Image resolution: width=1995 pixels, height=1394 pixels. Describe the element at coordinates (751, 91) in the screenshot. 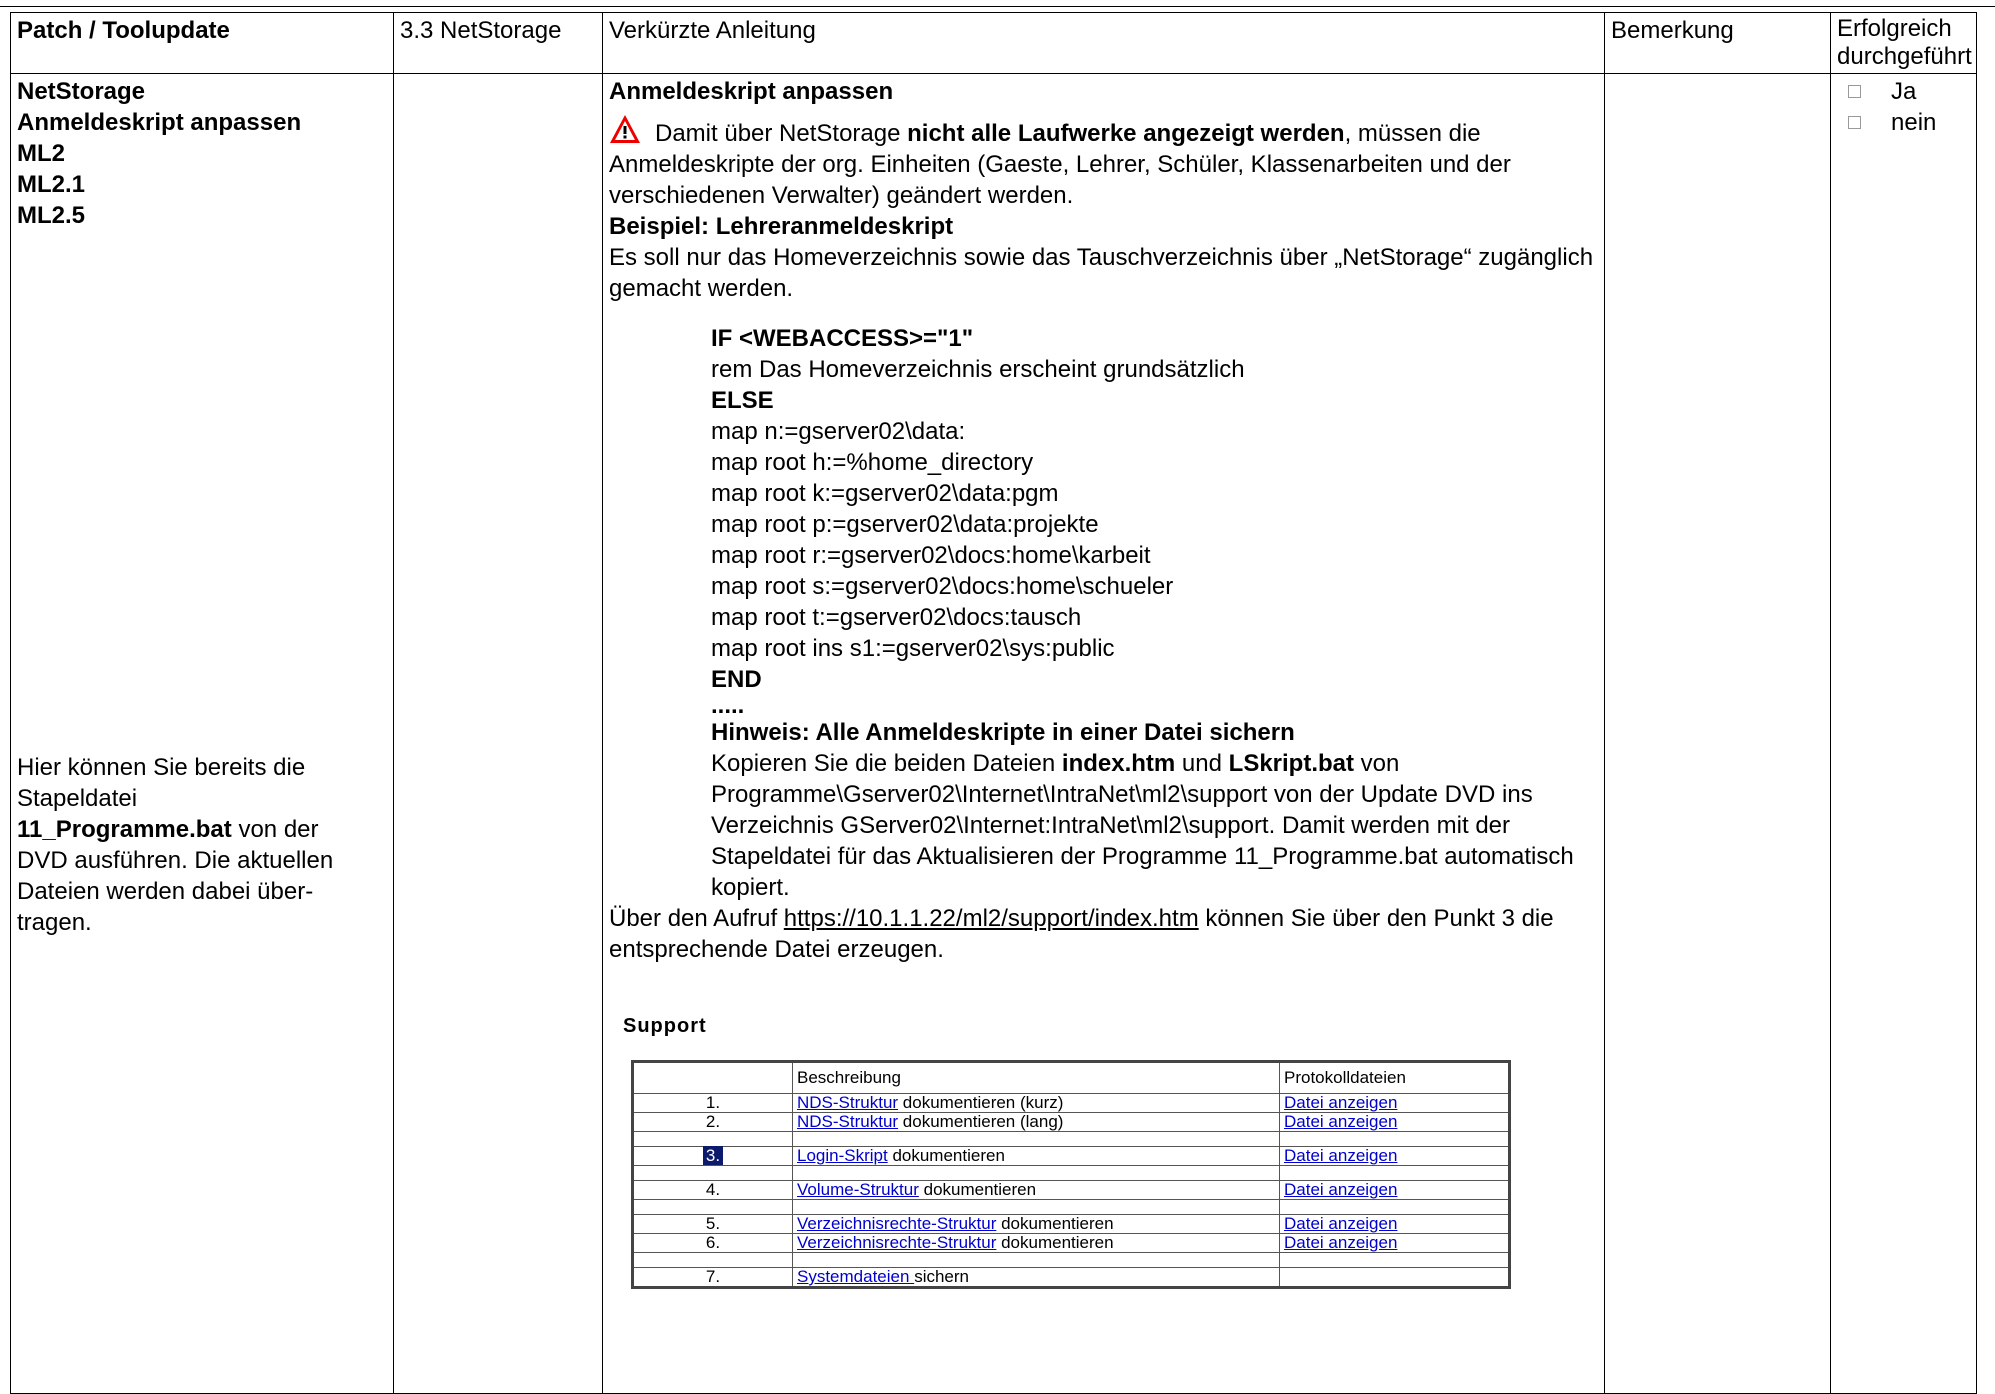

I see `section-title: Anmeldeskript anpassen` at that location.